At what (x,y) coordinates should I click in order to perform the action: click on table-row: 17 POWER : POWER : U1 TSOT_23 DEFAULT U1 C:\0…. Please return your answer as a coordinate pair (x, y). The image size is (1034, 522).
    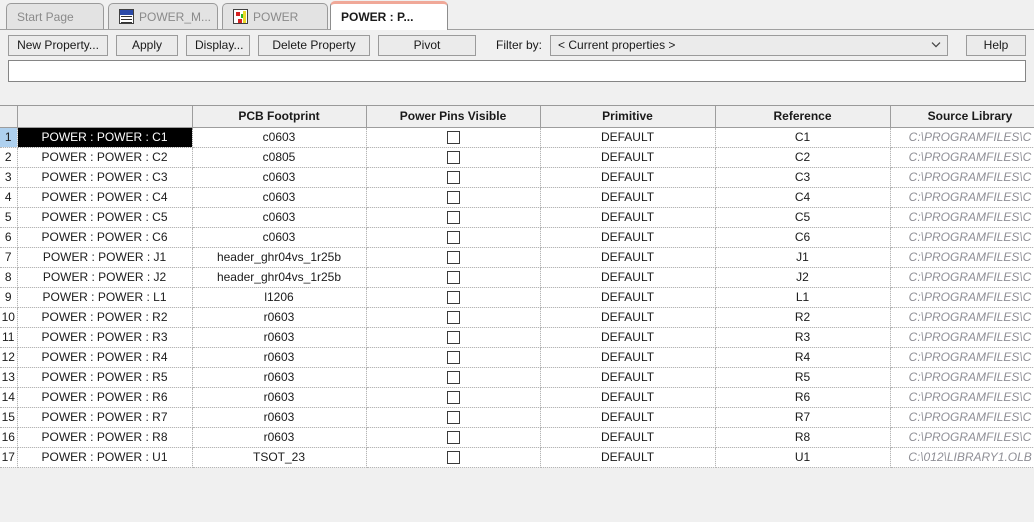
    Looking at the image, I should click on (517, 457).